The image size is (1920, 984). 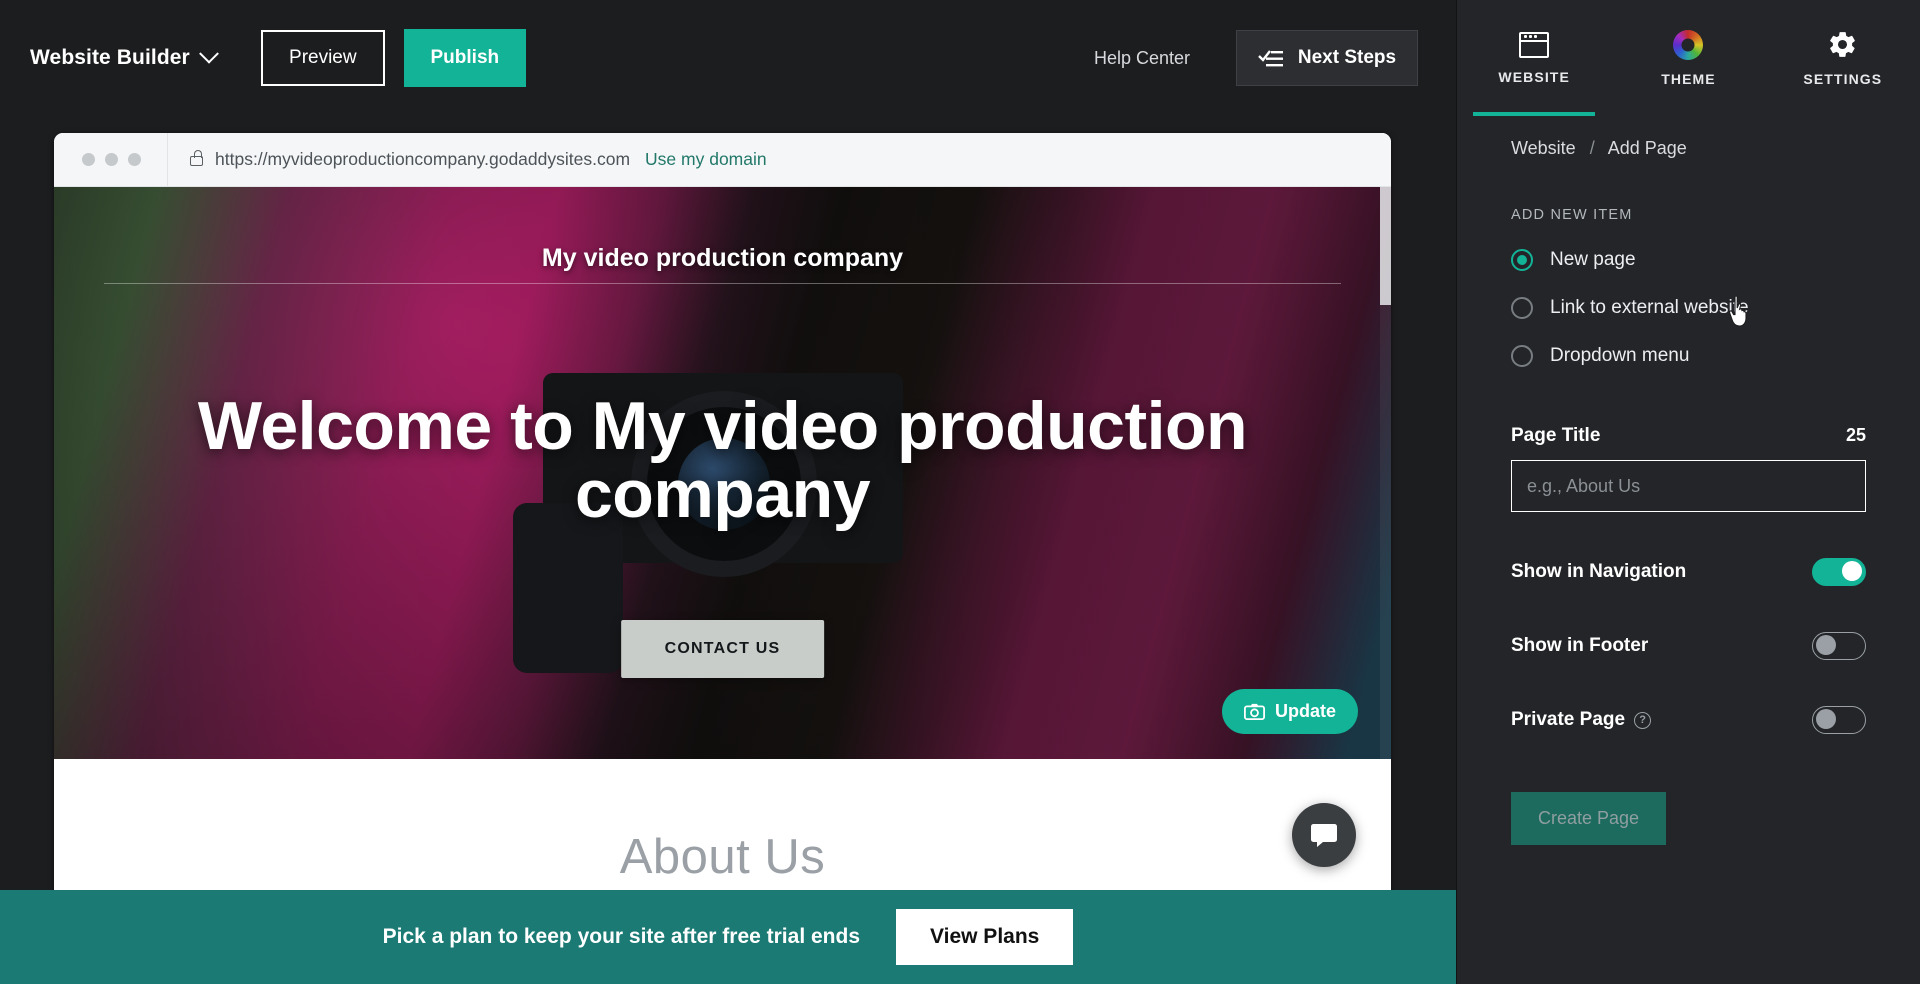 I want to click on tab-settings: SETTINGS, so click(x=1843, y=58).